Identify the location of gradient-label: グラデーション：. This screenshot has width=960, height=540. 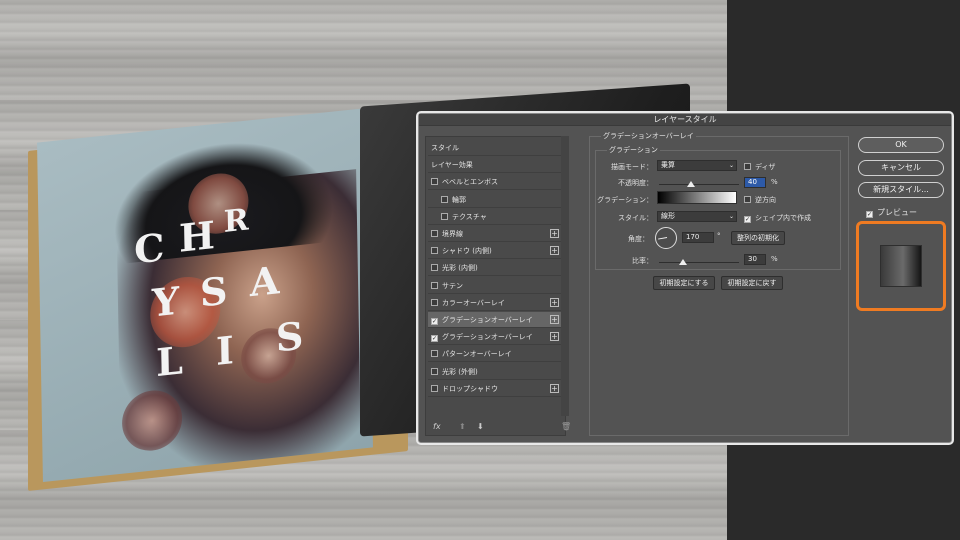
(625, 200).